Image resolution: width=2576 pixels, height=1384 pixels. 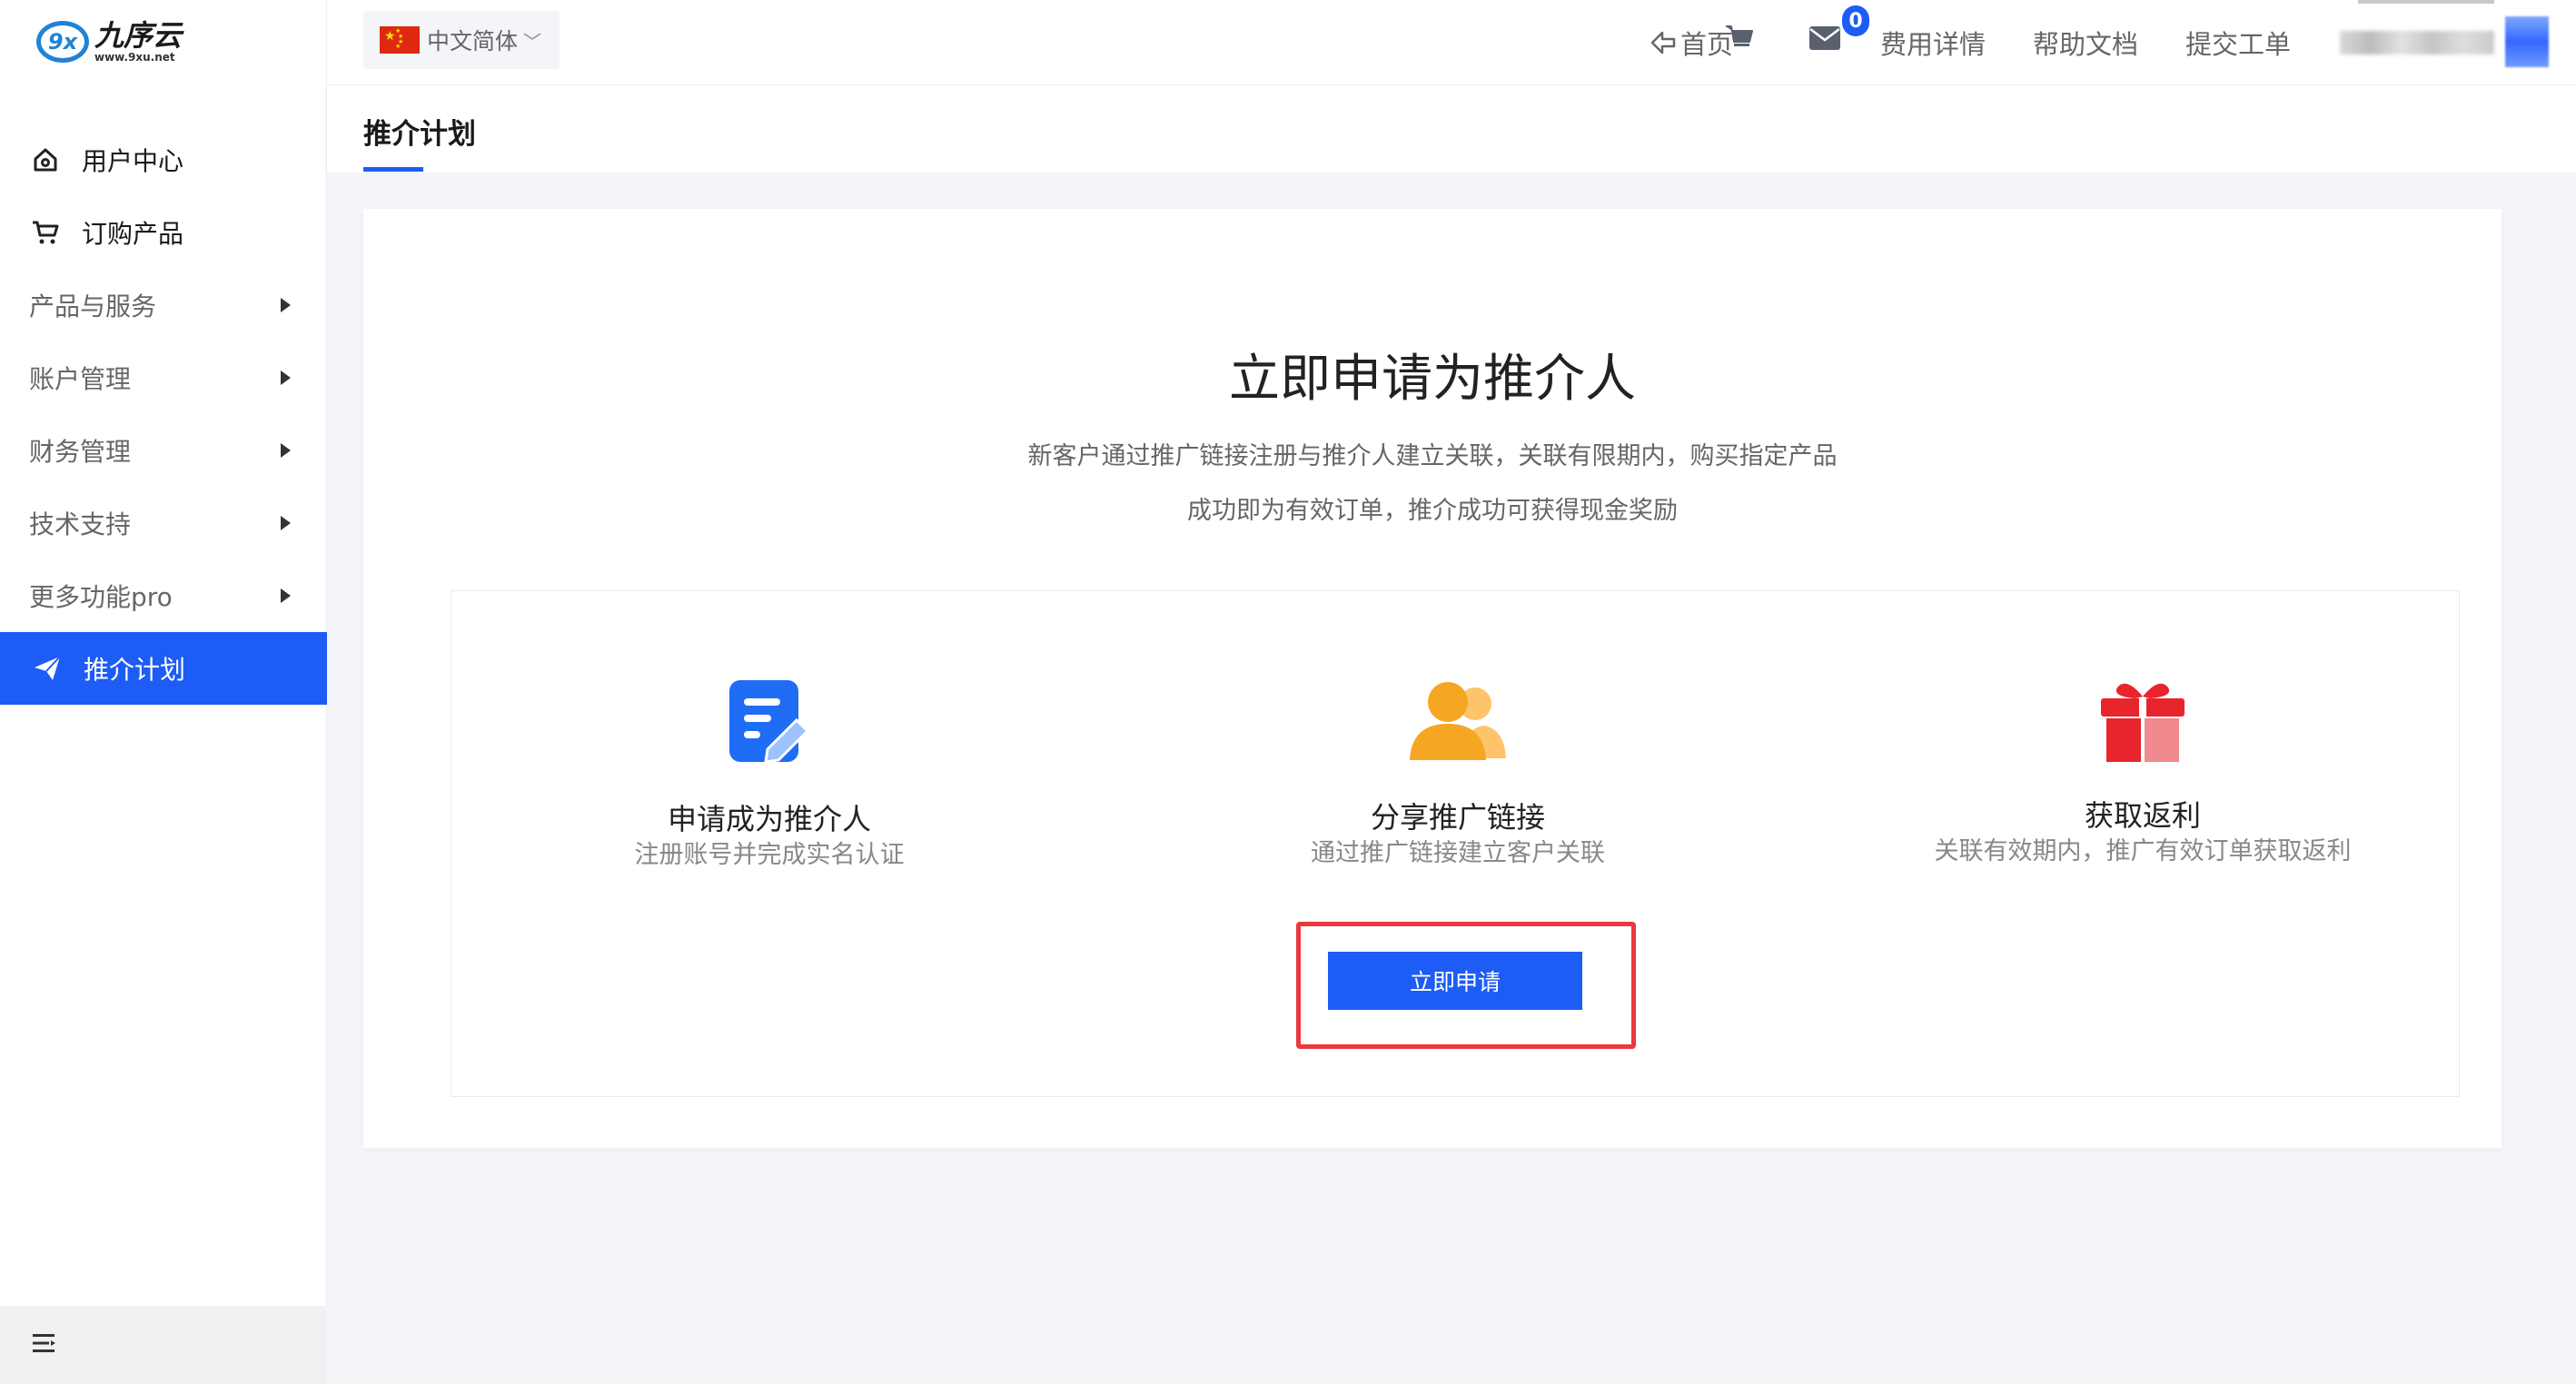 I want to click on sidebar-item-label: 用户中心, so click(x=133, y=161).